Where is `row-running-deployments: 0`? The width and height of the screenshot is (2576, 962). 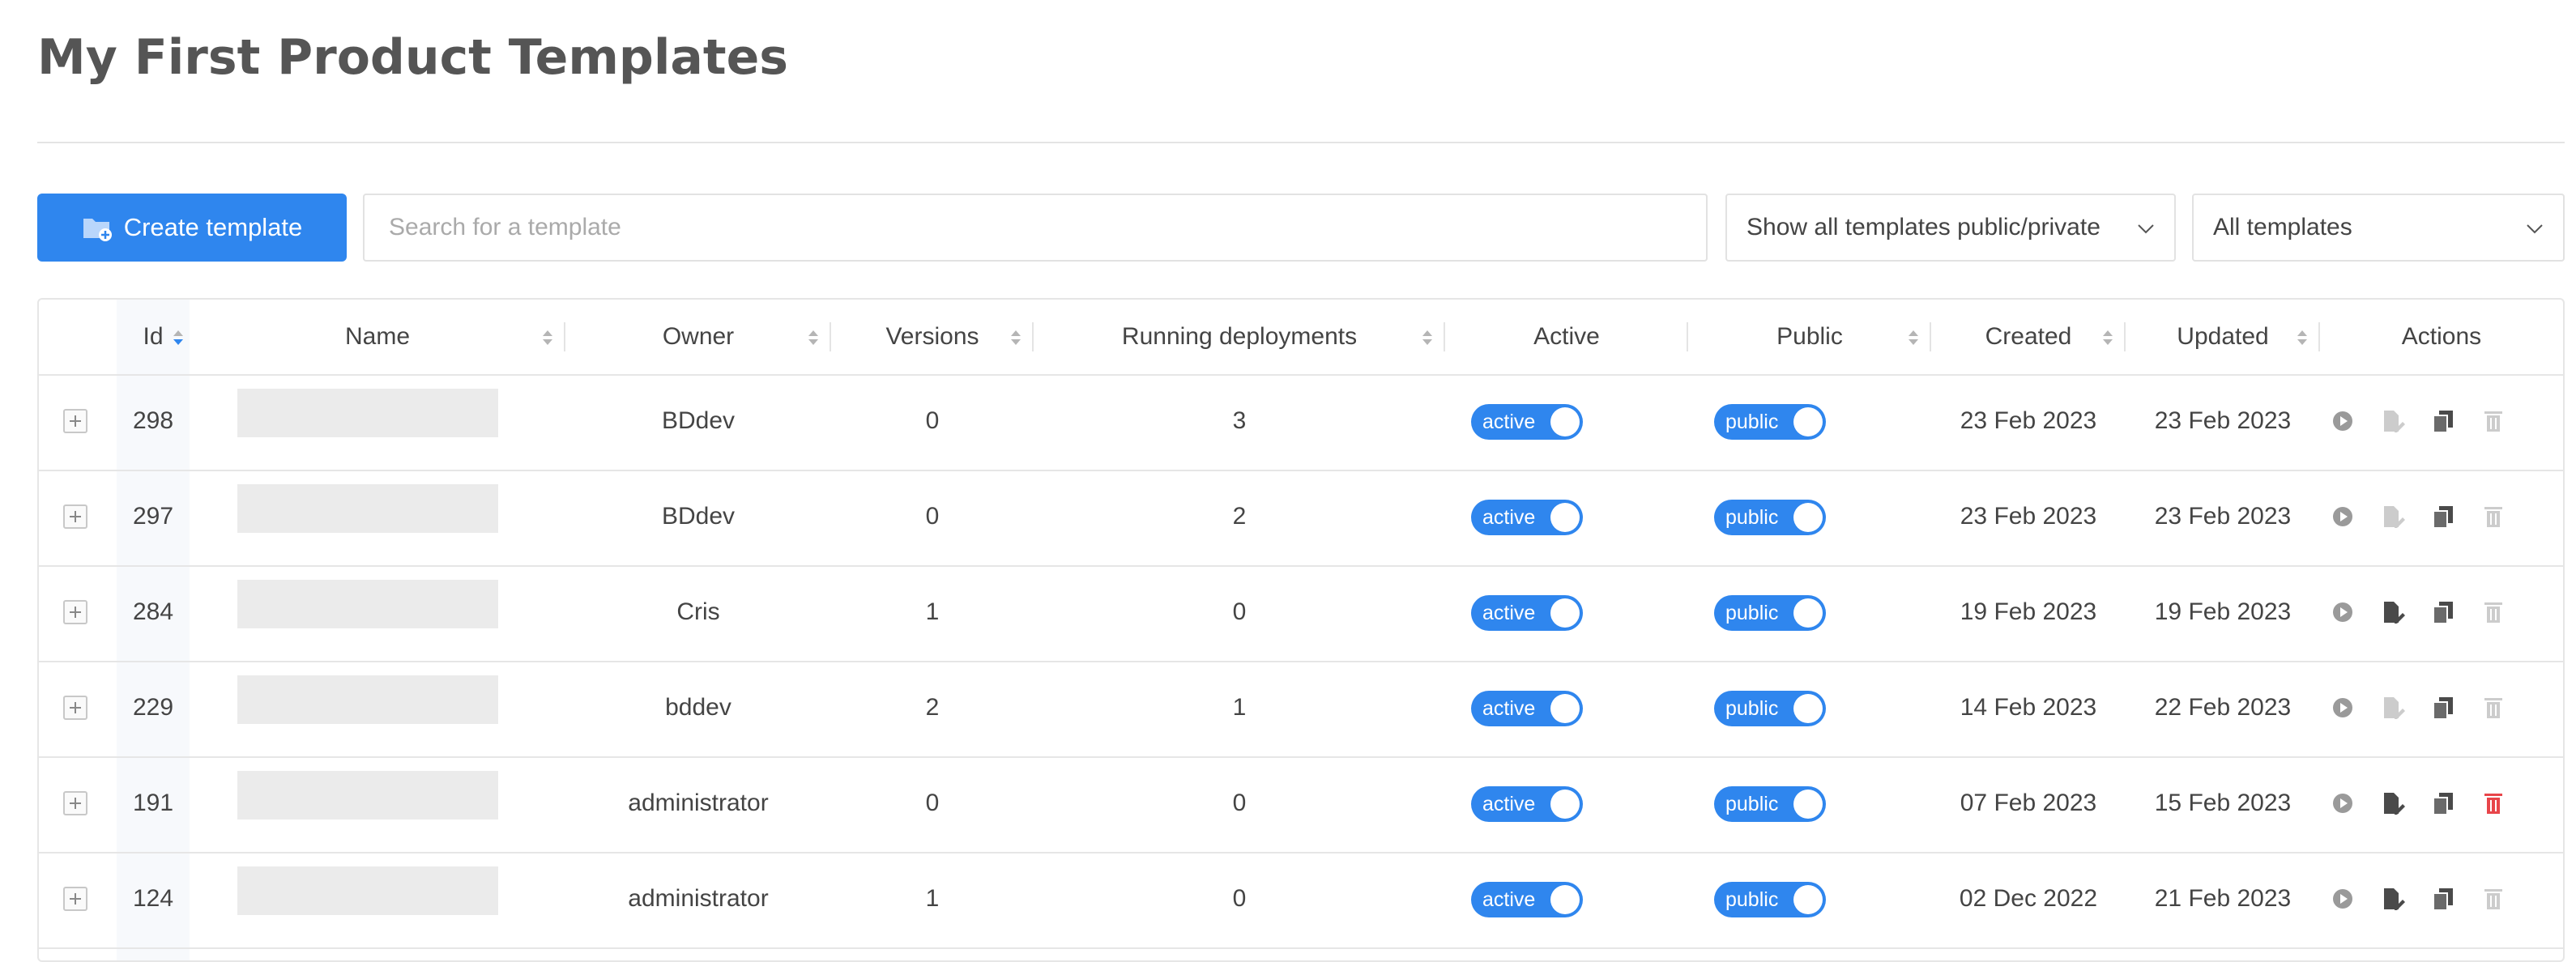 row-running-deployments: 0 is located at coordinates (1240, 803).